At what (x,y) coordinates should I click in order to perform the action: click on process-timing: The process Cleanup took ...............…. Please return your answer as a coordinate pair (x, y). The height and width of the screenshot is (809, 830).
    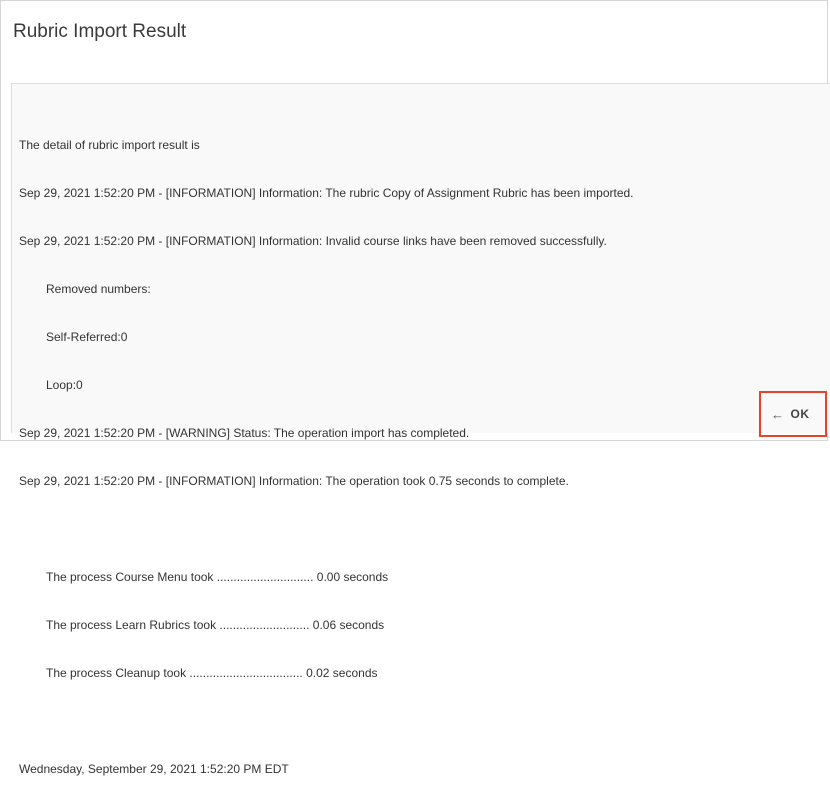
    Looking at the image, I should click on (212, 673).